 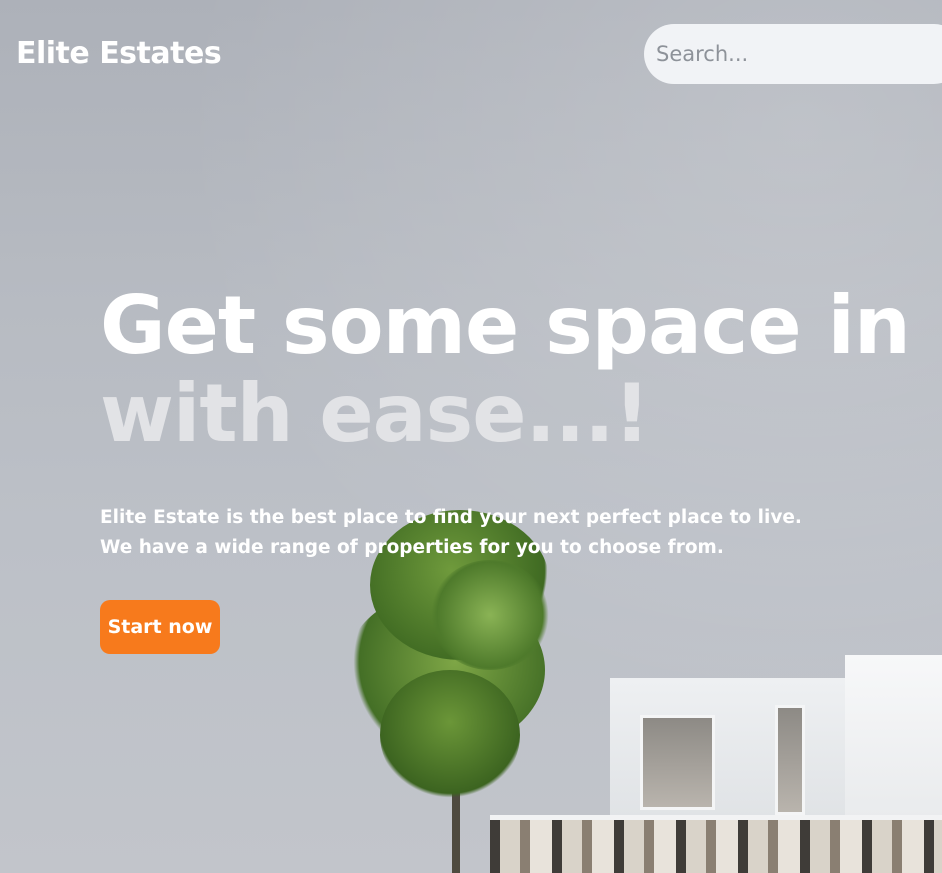 I want to click on search-input, so click(x=796, y=54).